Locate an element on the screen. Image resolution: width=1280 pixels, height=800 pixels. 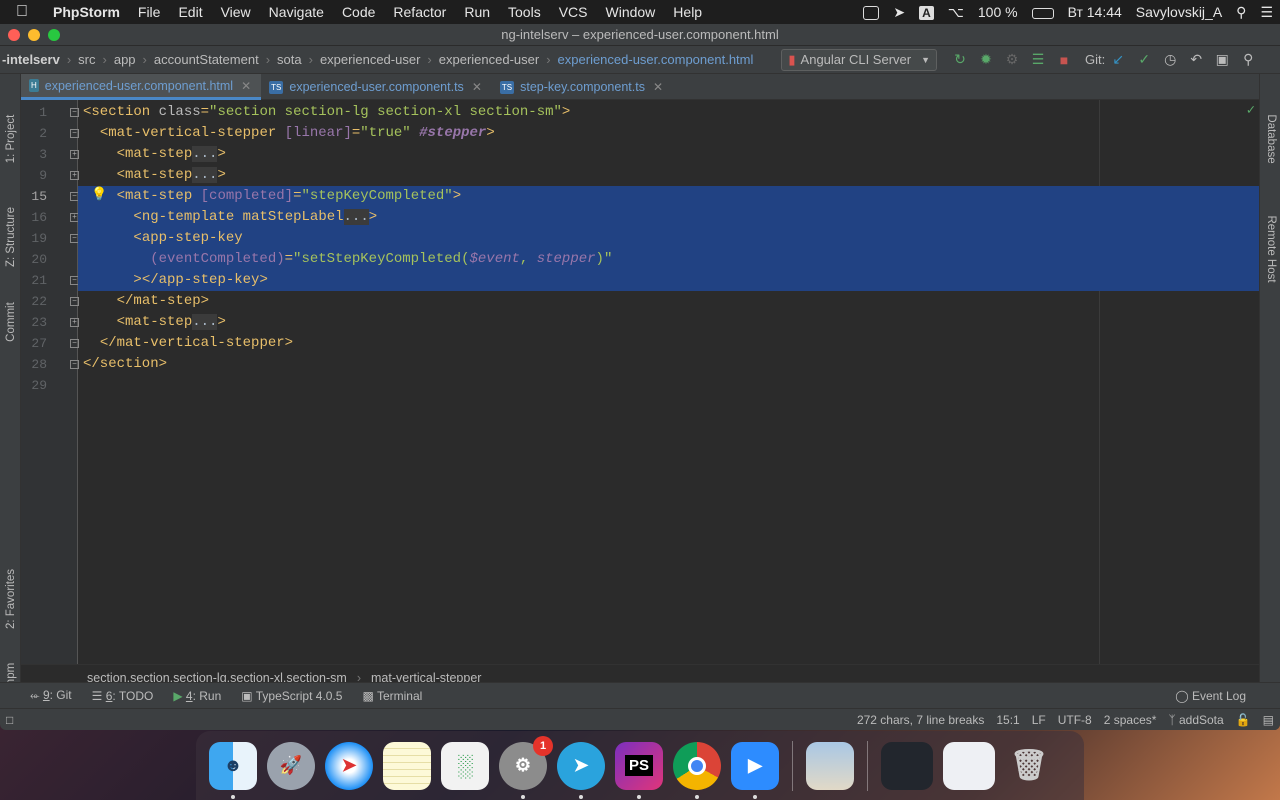
dock-launchpad: 🚀 is located at coordinates (291, 765).